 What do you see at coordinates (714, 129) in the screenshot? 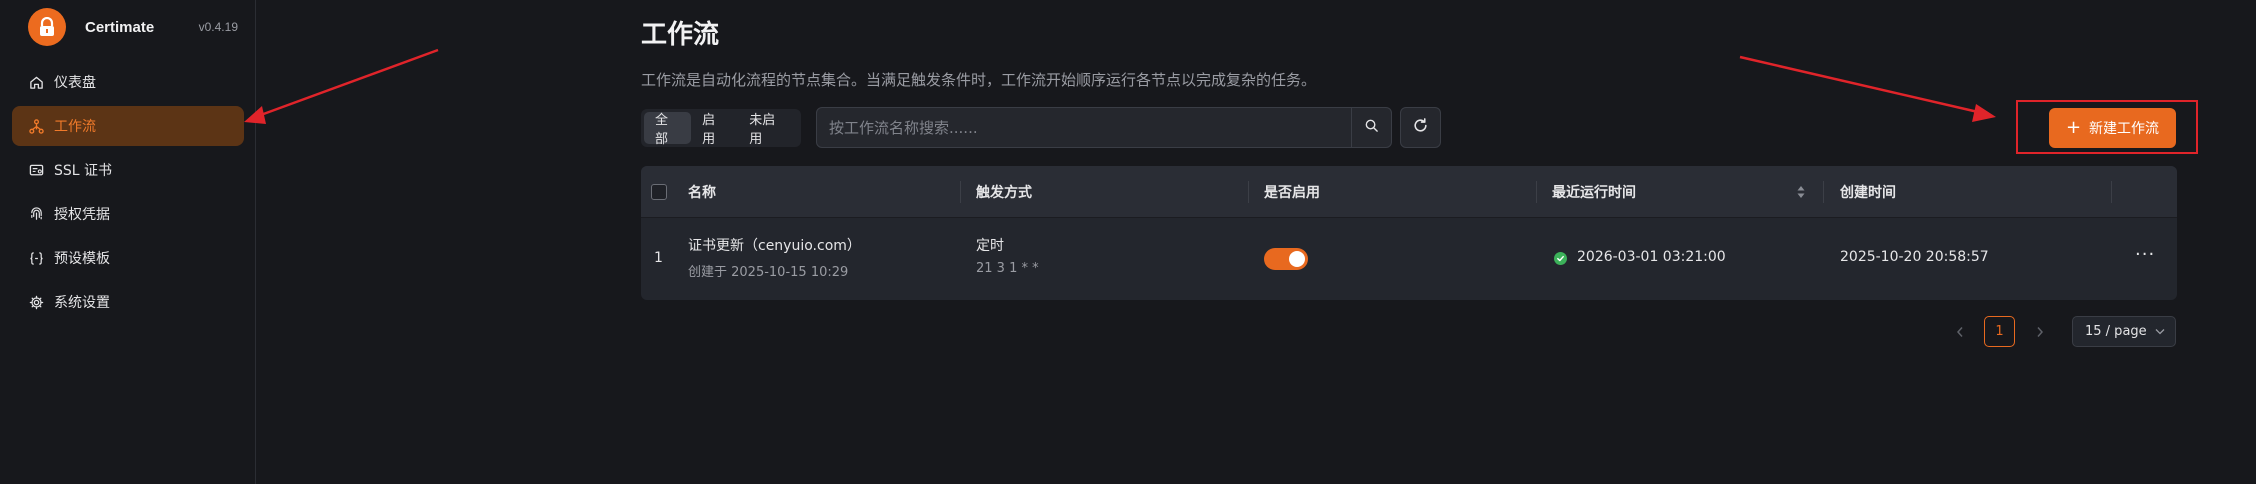
I see `filter-enabled: 启用` at bounding box center [714, 129].